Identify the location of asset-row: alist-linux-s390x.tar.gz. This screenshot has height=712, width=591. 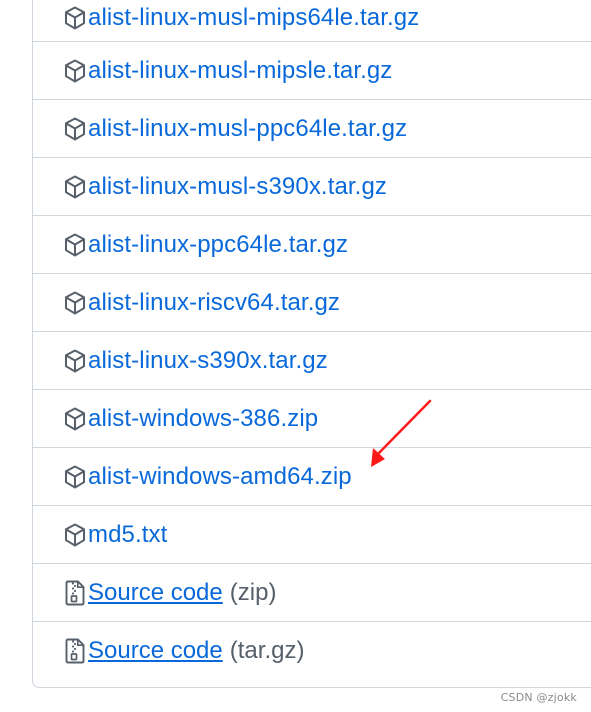
(312, 360).